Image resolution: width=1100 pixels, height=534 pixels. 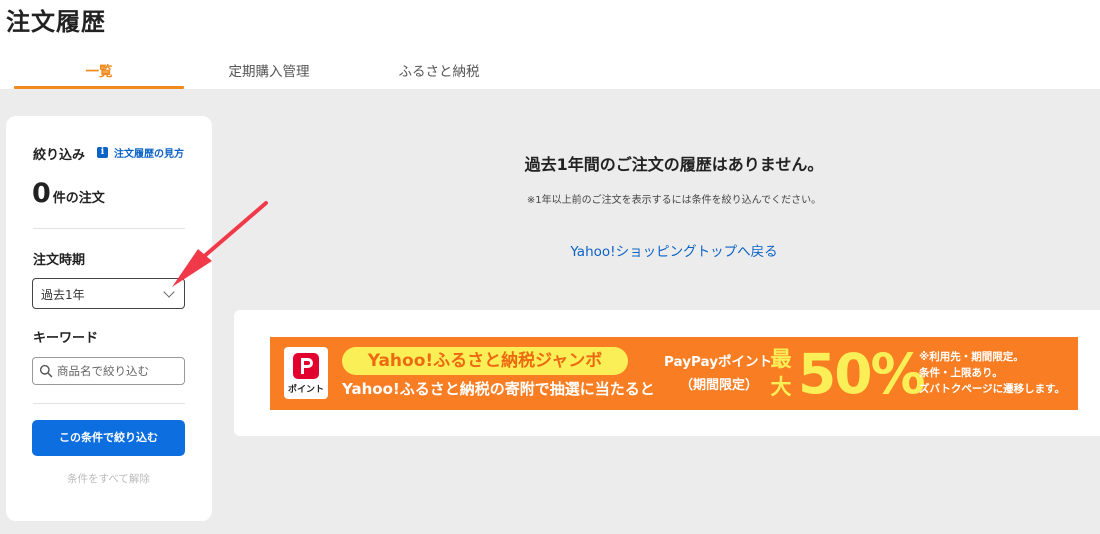 What do you see at coordinates (78, 198) in the screenshot?
I see `order-count-suffix: 件の注文` at bounding box center [78, 198].